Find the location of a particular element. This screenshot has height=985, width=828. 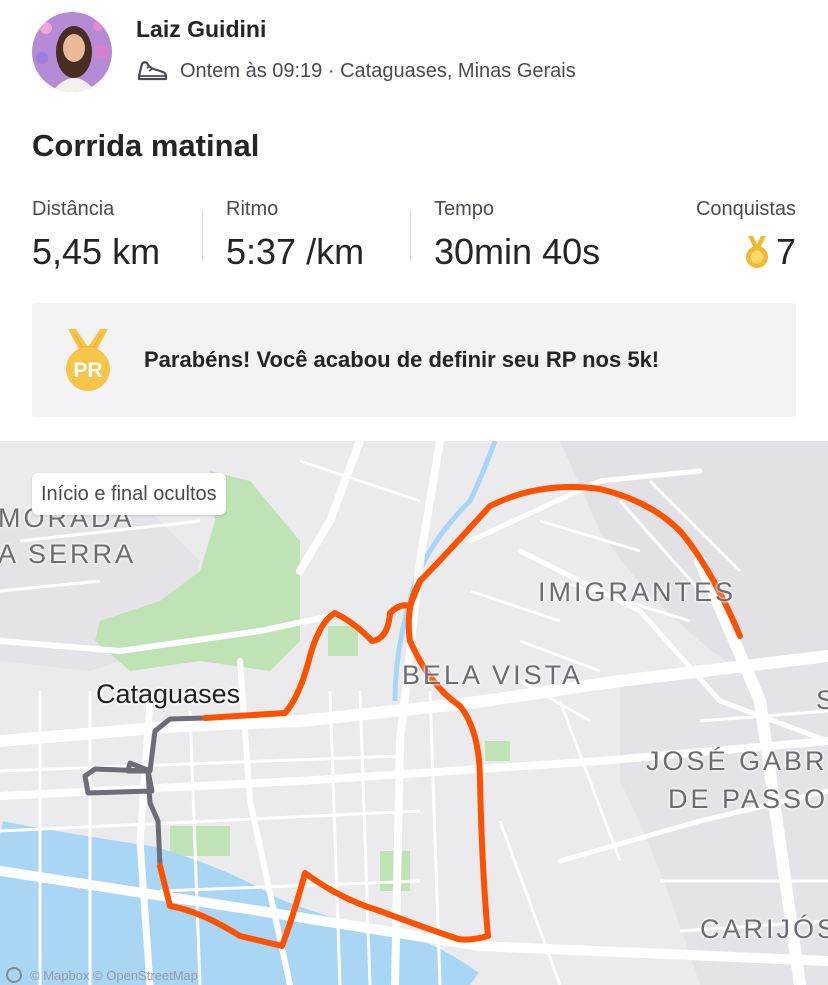

map-label-imigrantes: IMIGRANTES is located at coordinates (637, 592).